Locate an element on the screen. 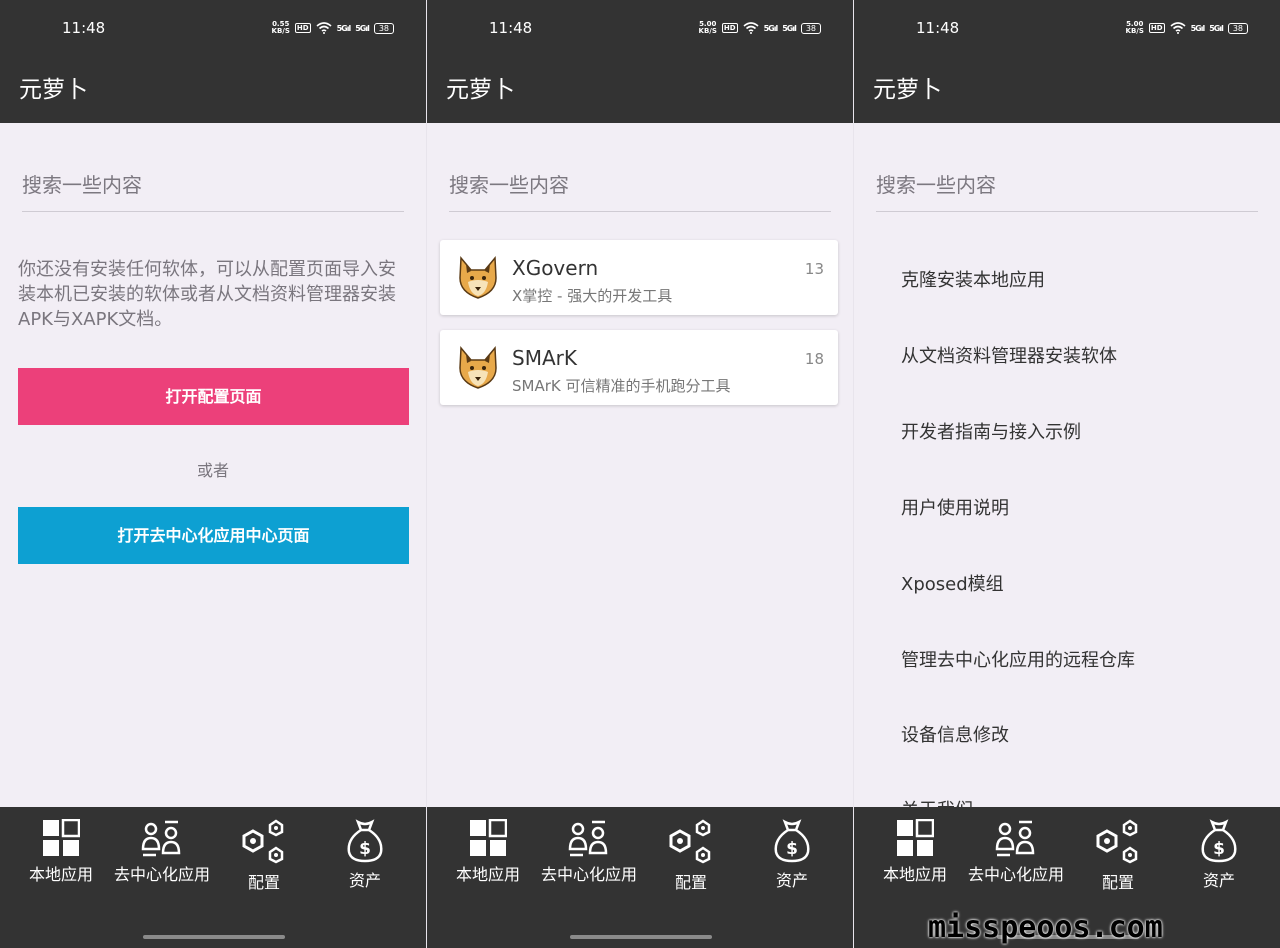 This screenshot has width=1280, height=948. menu-item-install-from-files: 从文档资料管理器安装软体 is located at coordinates (1009, 355).